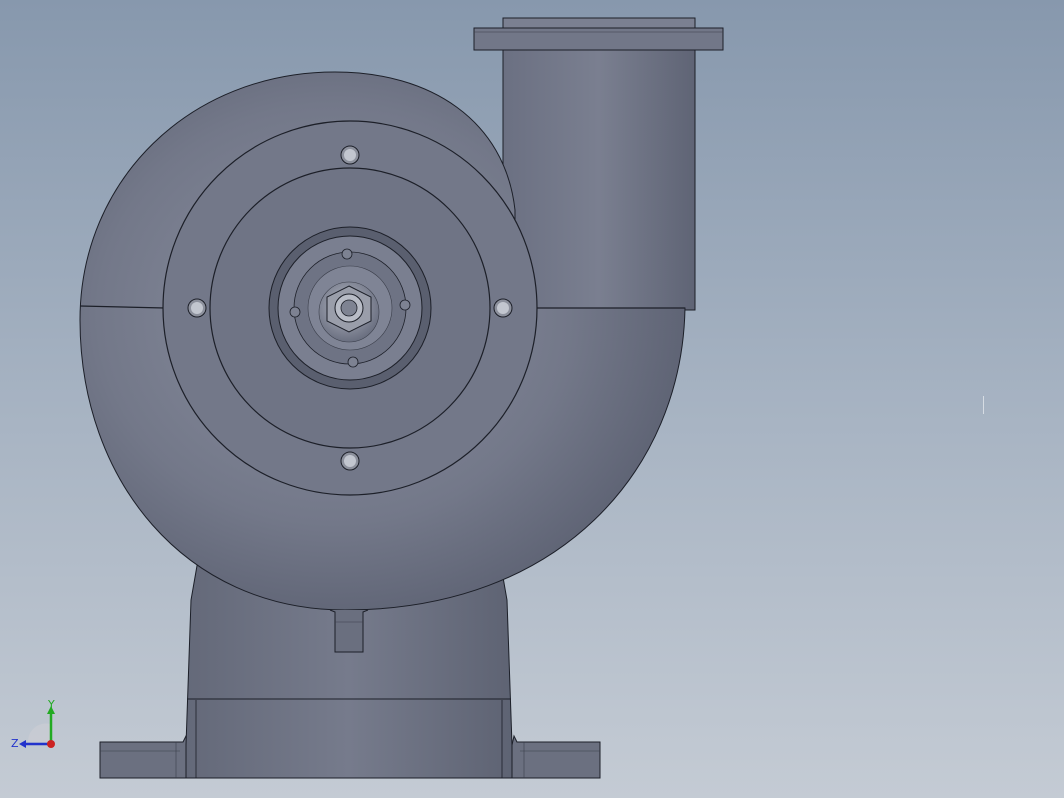 Image resolution: width=1064 pixels, height=798 pixels. I want to click on z-axis-arrowhead, so click(22, 744).